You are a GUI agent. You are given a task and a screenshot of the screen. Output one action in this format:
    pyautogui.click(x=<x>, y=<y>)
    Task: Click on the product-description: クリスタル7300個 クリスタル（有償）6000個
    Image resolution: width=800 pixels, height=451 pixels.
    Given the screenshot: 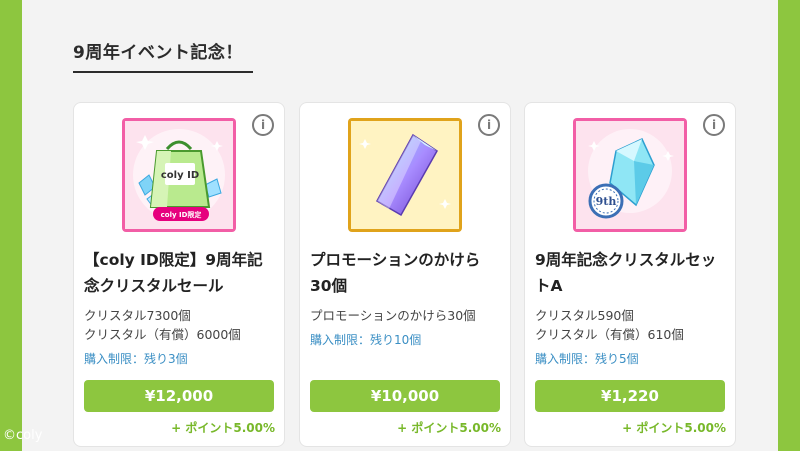 What is the action you would take?
    pyautogui.click(x=162, y=325)
    